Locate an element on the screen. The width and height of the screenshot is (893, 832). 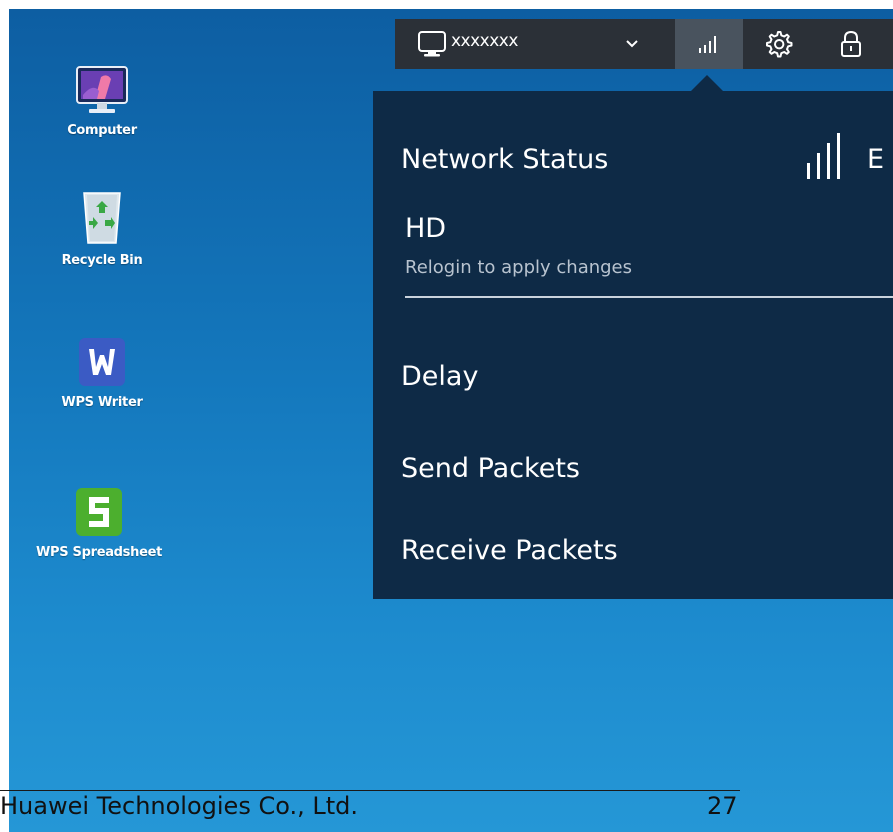
desktop-icon-wps-writer: WPS Writer is located at coordinates (102, 373).